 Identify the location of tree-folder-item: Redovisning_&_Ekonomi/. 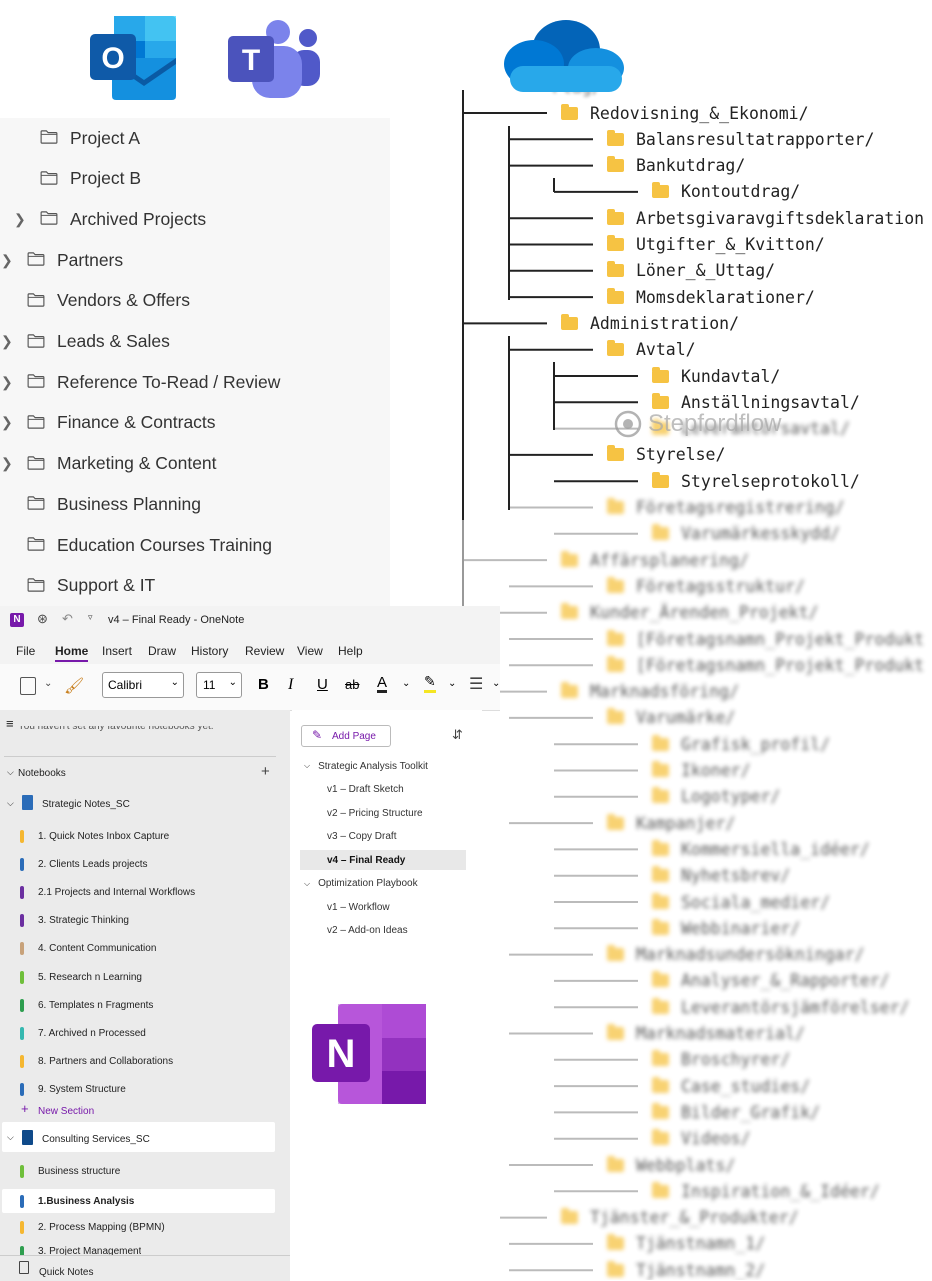
(685, 113).